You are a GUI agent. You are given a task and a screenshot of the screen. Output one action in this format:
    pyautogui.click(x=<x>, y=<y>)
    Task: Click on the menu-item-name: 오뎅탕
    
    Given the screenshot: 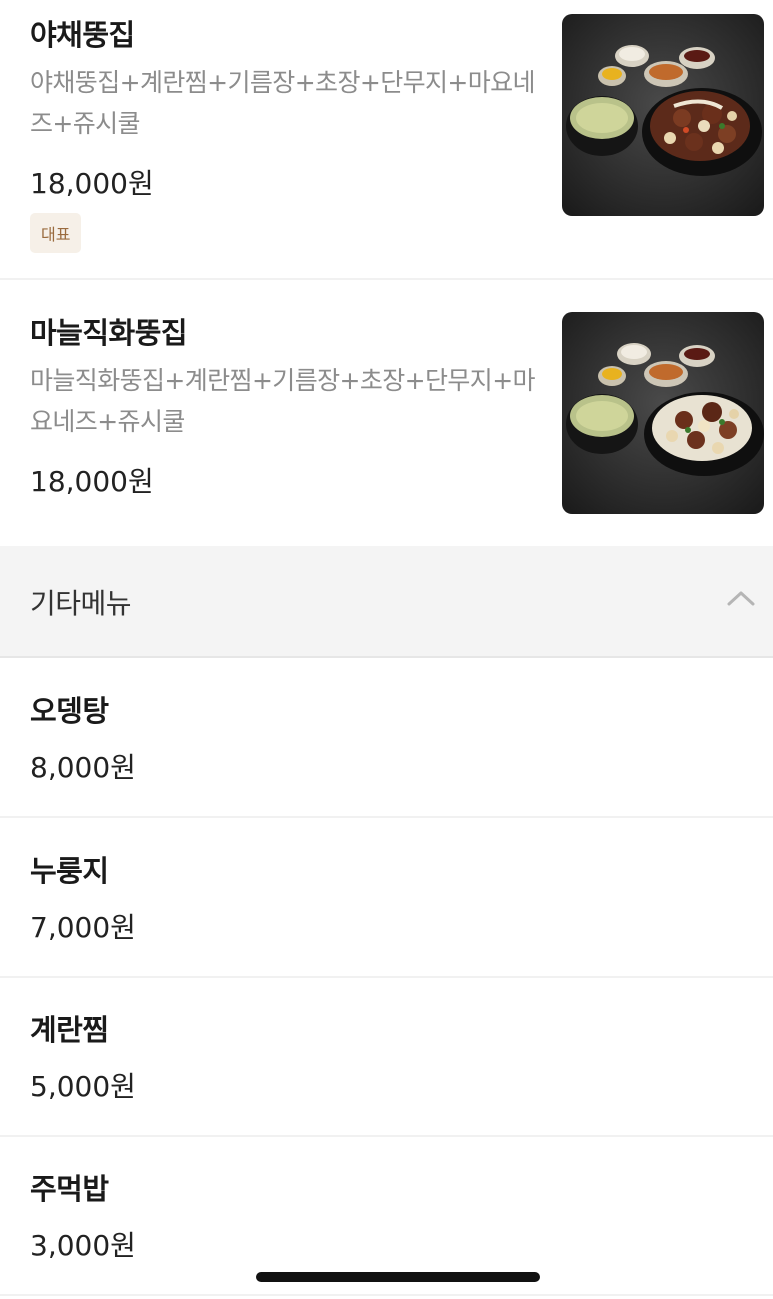 What is the action you would take?
    pyautogui.click(x=69, y=711)
    